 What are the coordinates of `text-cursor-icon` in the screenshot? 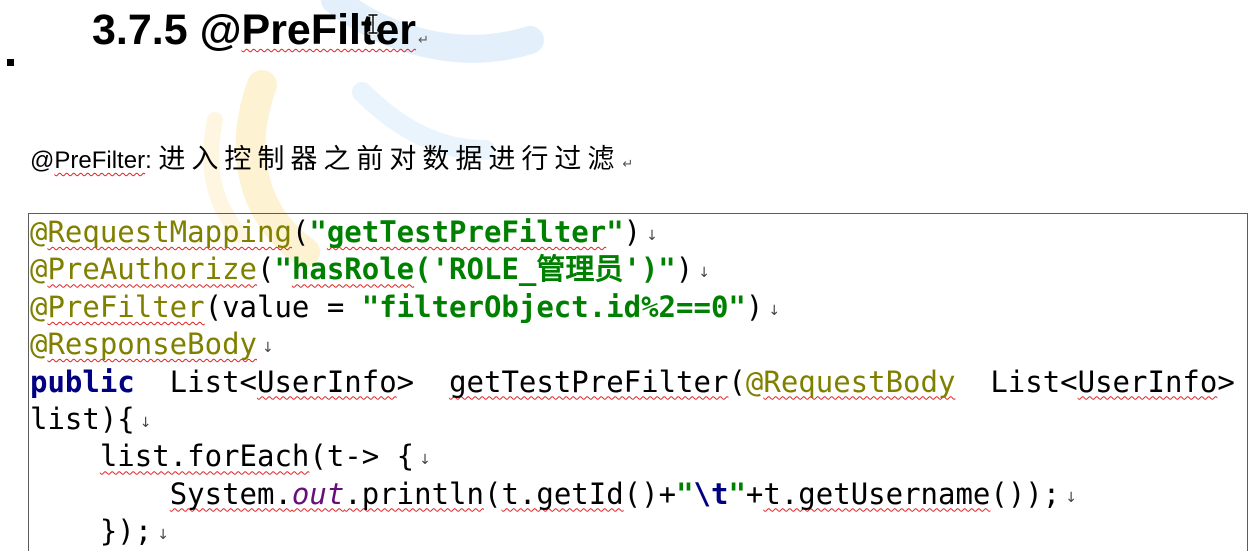 It's located at (373, 24).